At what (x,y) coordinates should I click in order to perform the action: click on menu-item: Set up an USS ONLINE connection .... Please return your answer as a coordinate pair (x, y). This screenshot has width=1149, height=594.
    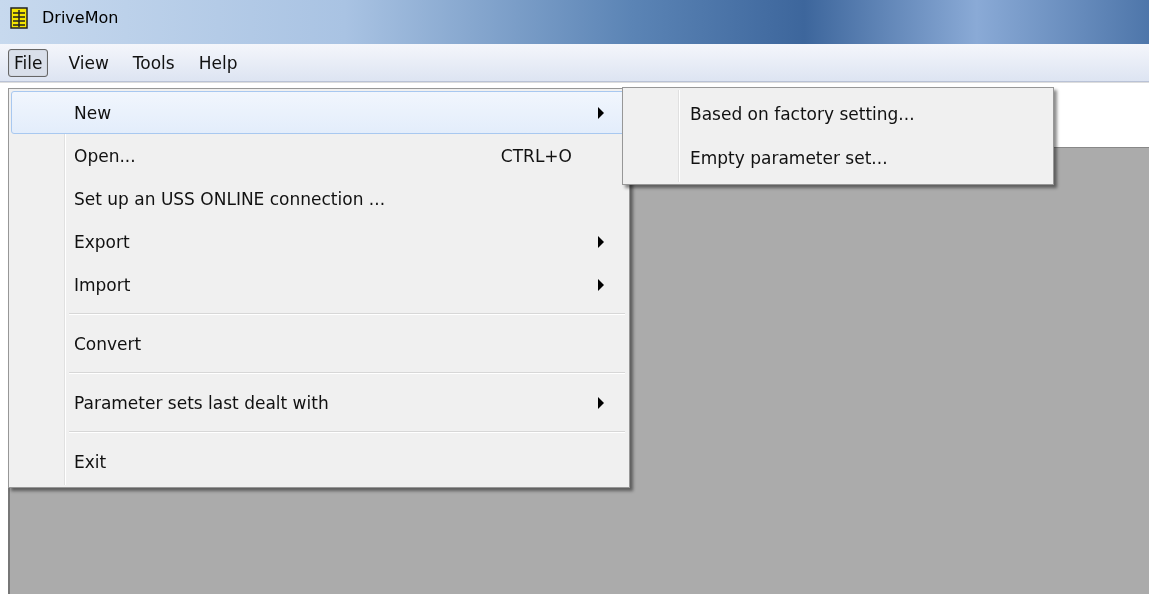
    Looking at the image, I should click on (319, 198).